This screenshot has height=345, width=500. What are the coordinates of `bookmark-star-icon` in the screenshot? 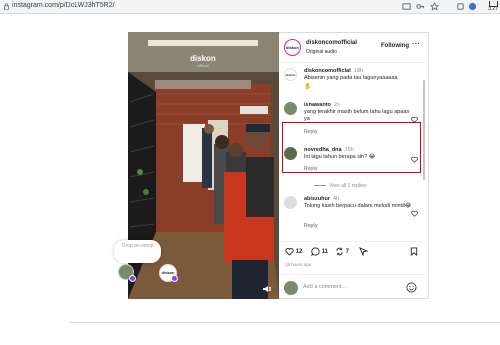 It's located at (434, 6).